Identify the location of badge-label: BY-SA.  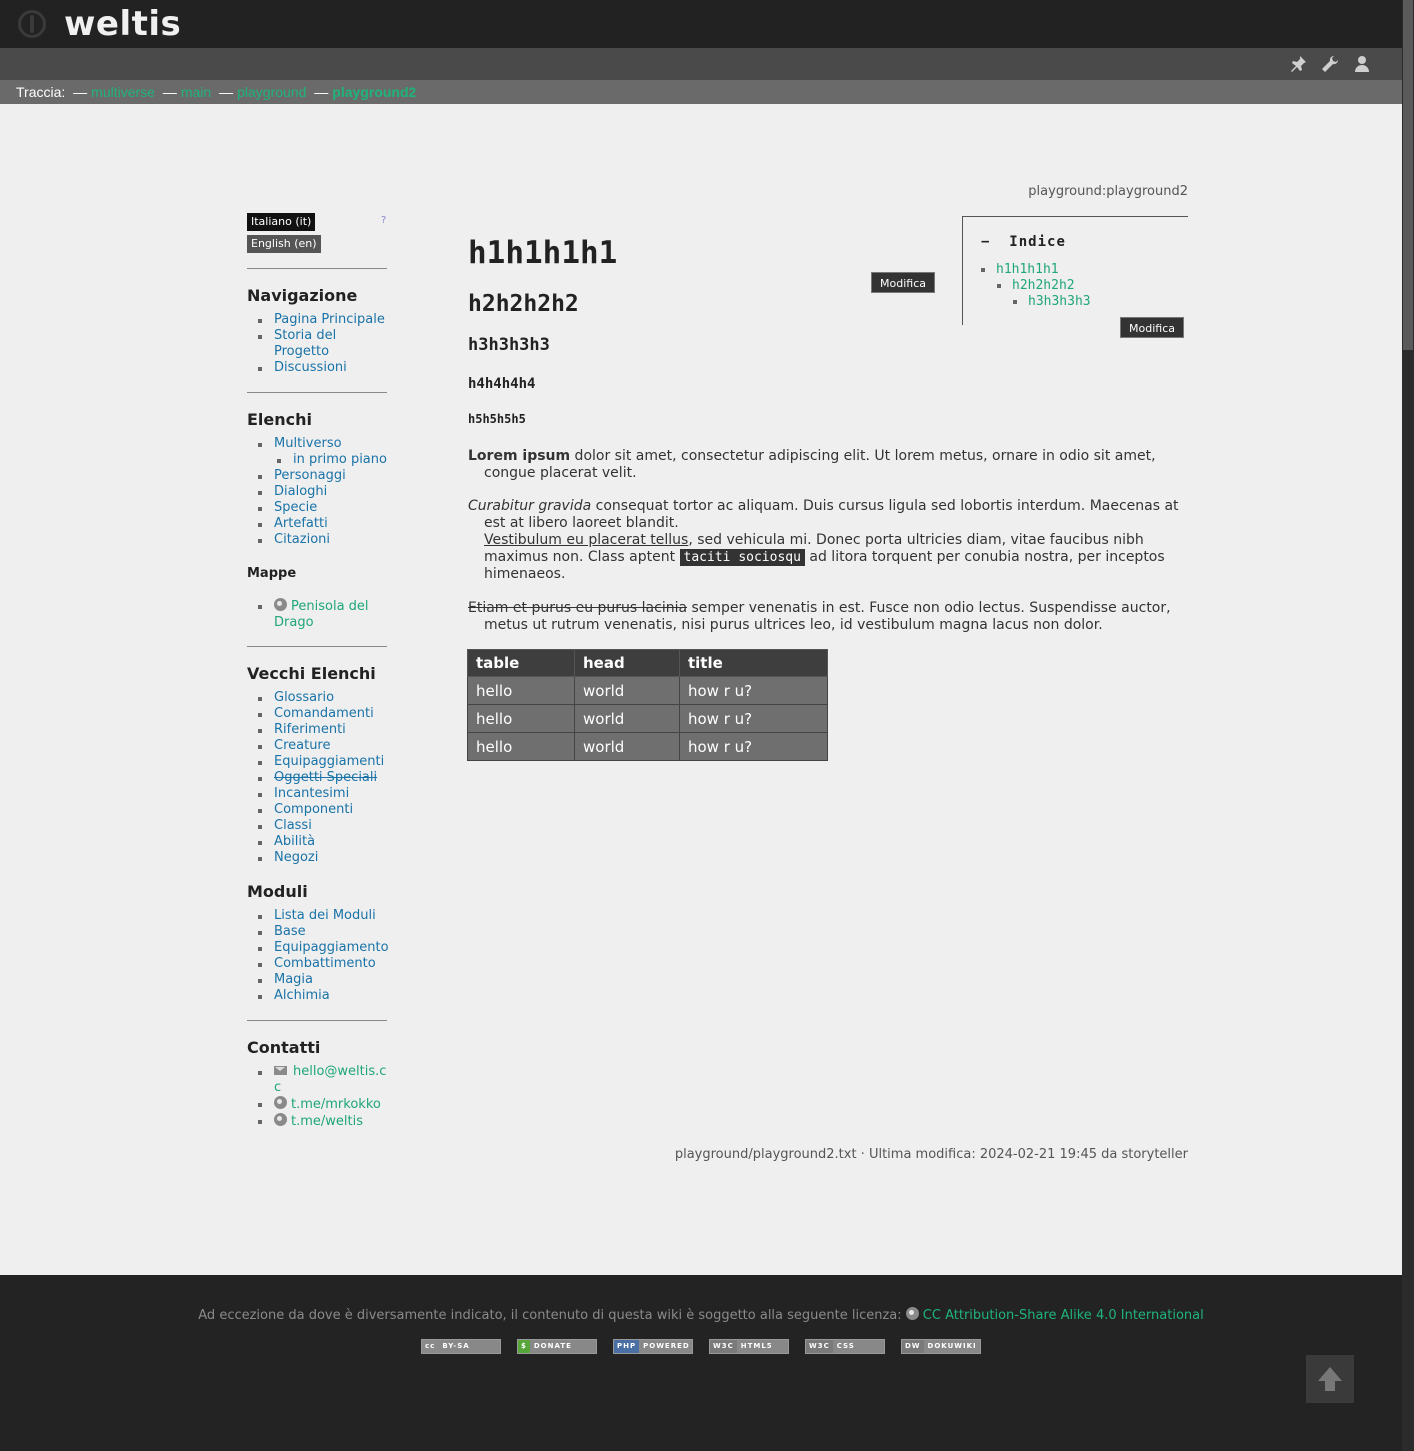
(456, 1346).